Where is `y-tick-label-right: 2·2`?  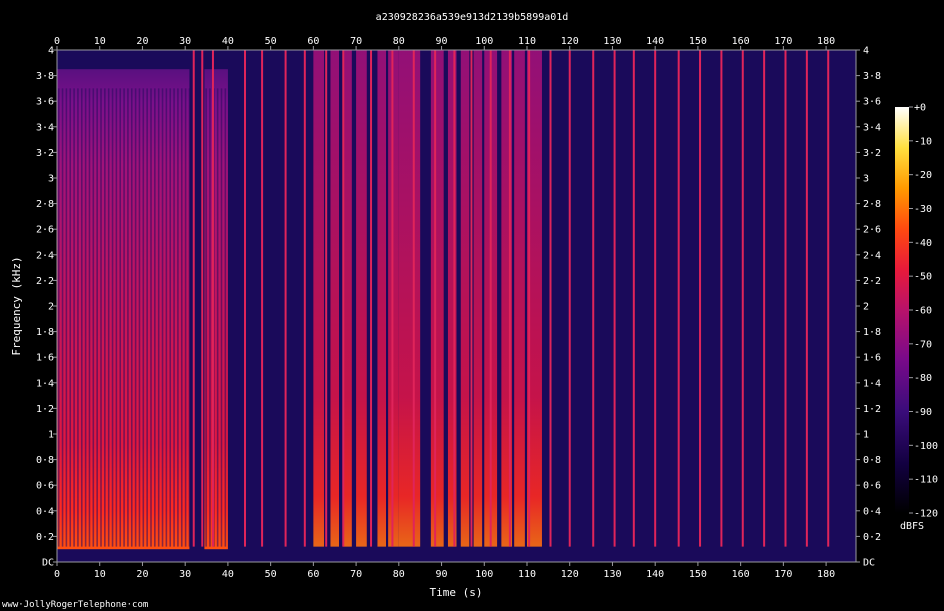
y-tick-label-right: 2·2 is located at coordinates (872, 281).